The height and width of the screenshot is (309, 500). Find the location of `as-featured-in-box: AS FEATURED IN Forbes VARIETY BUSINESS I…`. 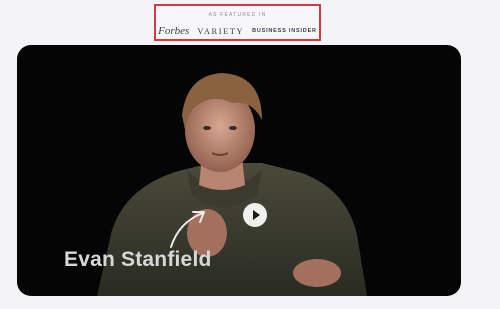

as-featured-in-box: AS FEATURED IN Forbes VARIETY BUSINESS I… is located at coordinates (237, 22).